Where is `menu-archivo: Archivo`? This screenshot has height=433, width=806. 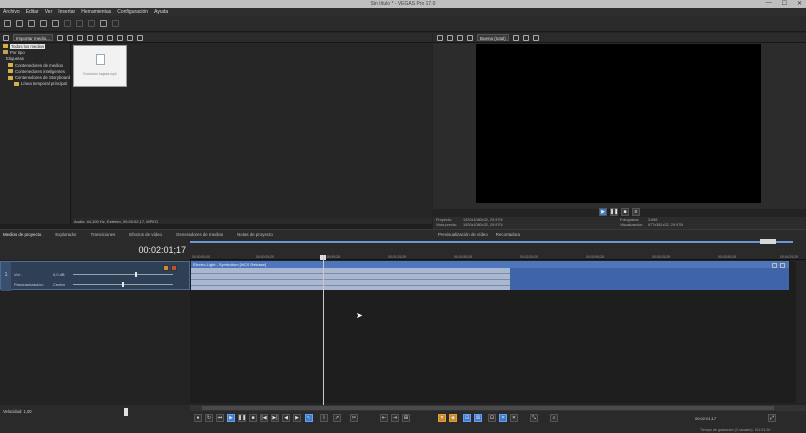
menu-archivo: Archivo is located at coordinates (11, 12).